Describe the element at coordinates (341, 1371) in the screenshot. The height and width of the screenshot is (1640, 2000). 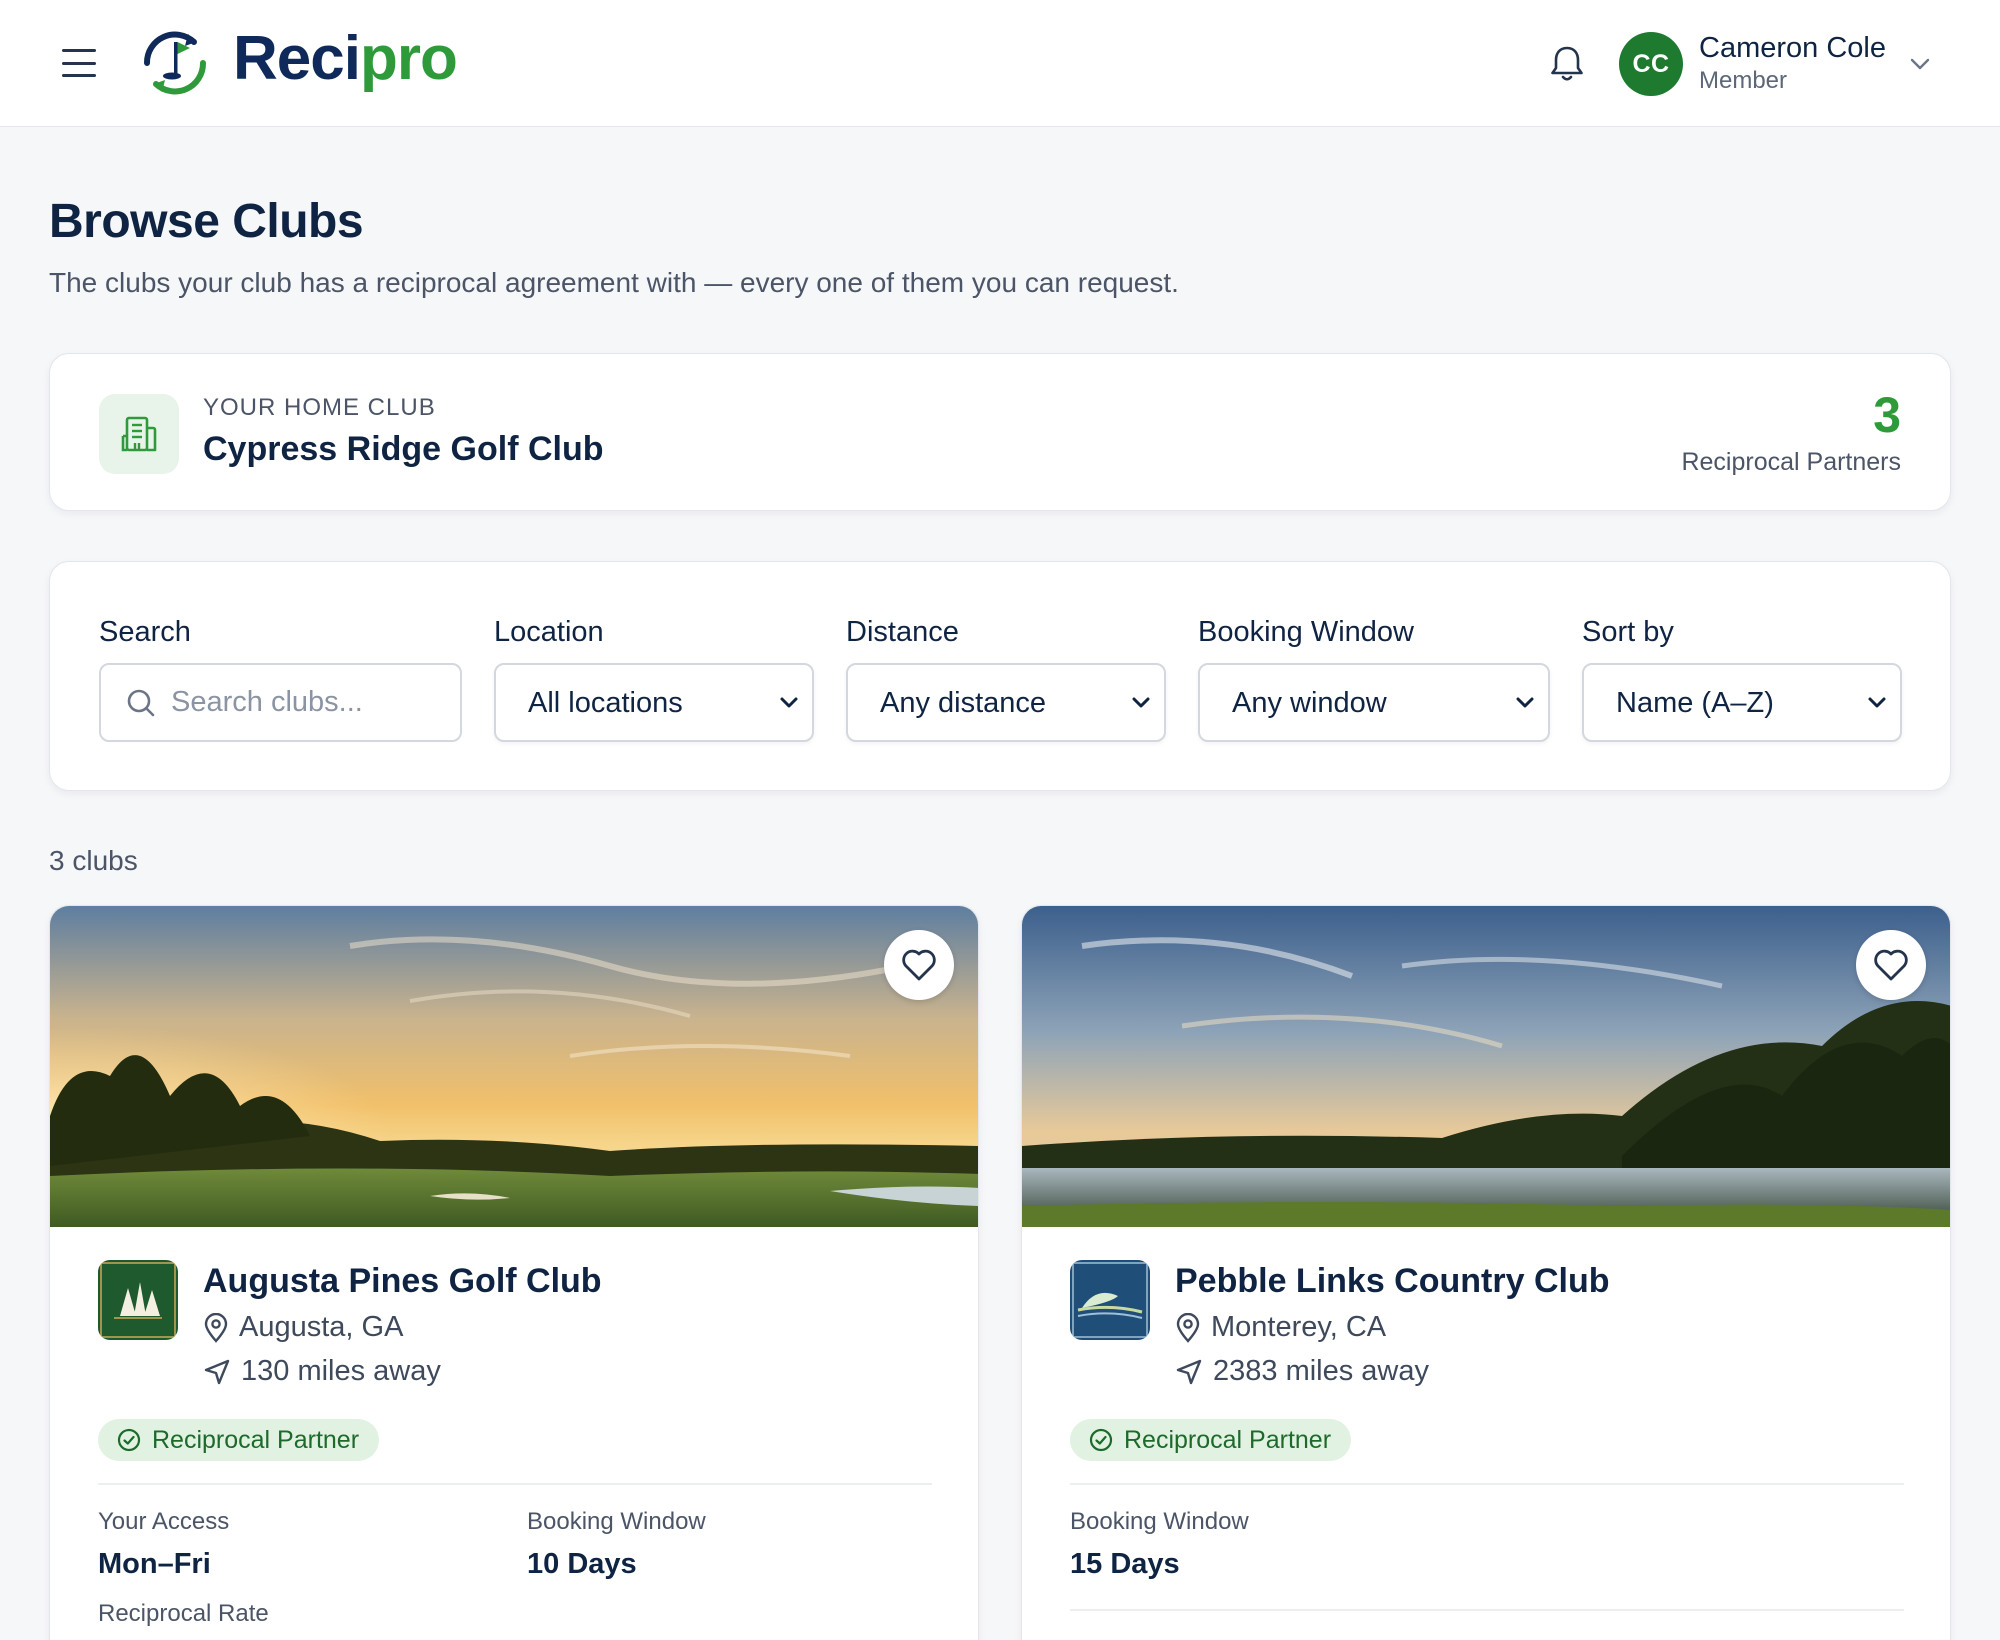
I see `club-distance-text: 130 miles away` at that location.